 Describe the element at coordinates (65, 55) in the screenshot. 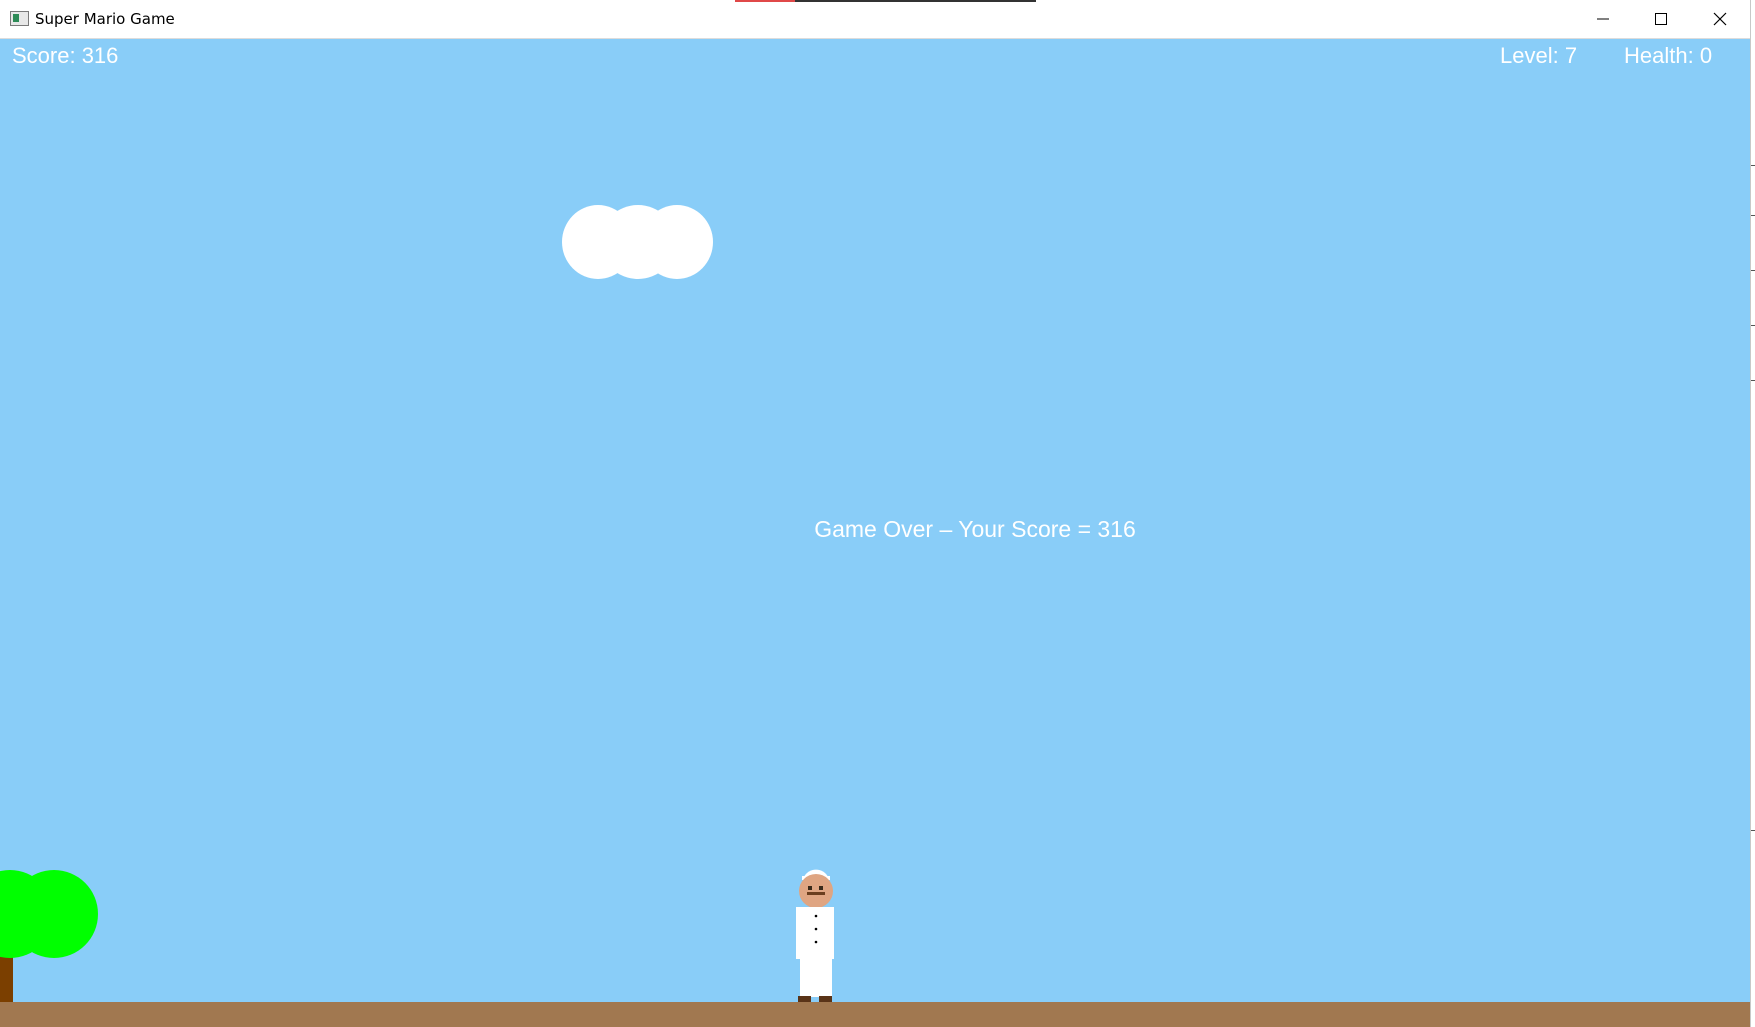

I see `score-display: Score: 316` at that location.